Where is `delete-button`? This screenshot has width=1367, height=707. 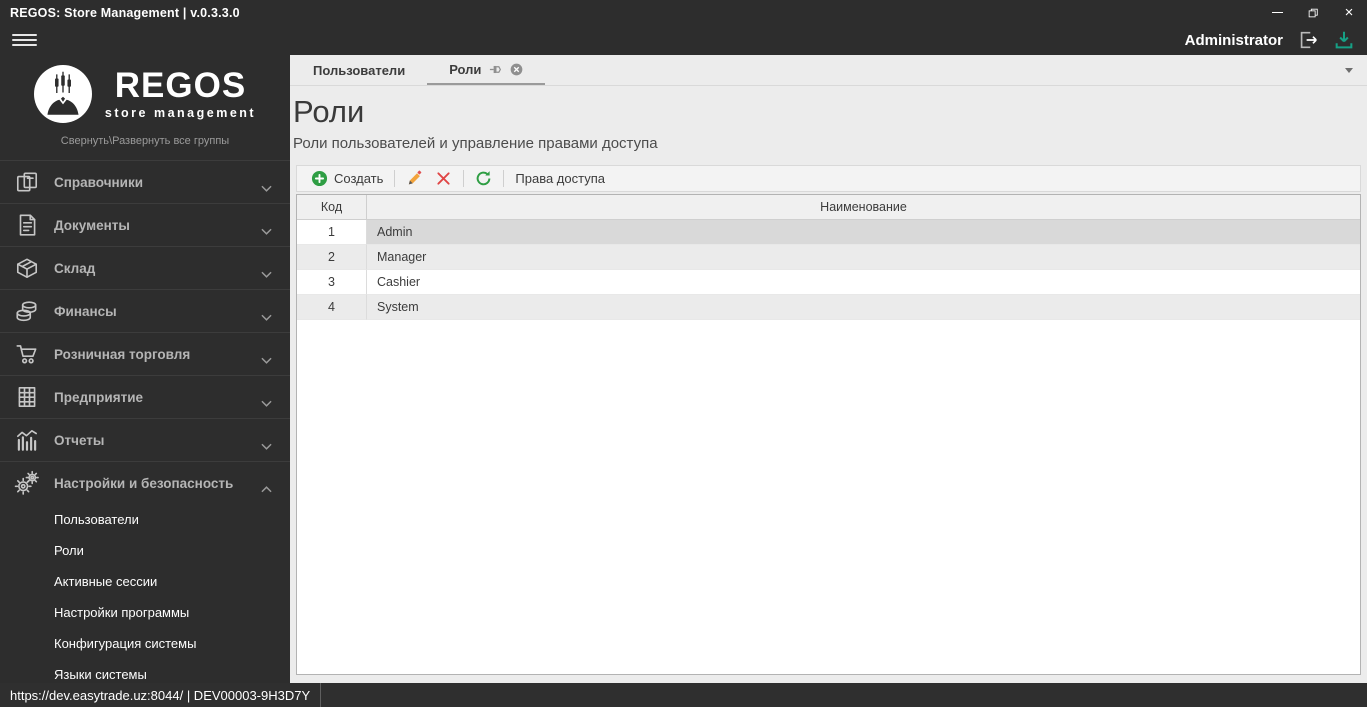
delete-button is located at coordinates (443, 178).